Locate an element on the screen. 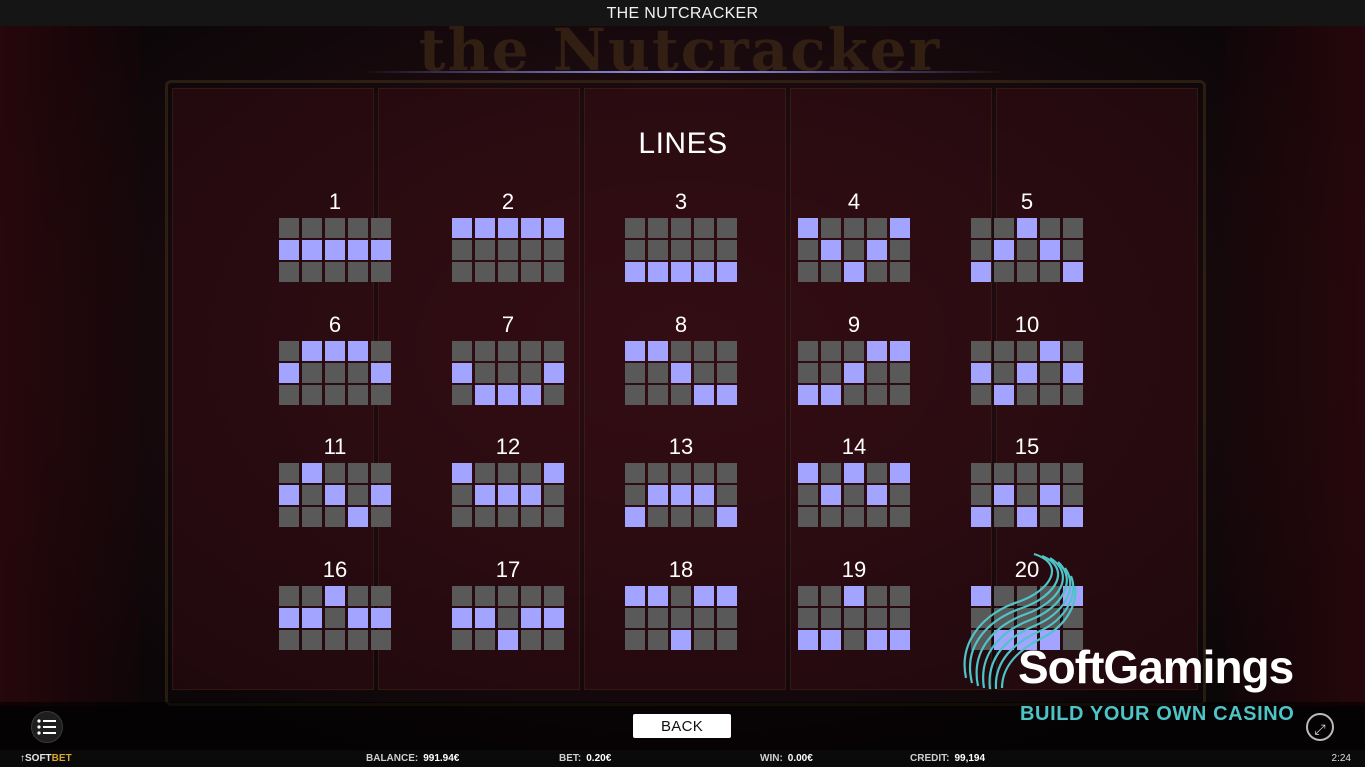  credit-display: CREDIT: 99,194 is located at coordinates (947, 758).